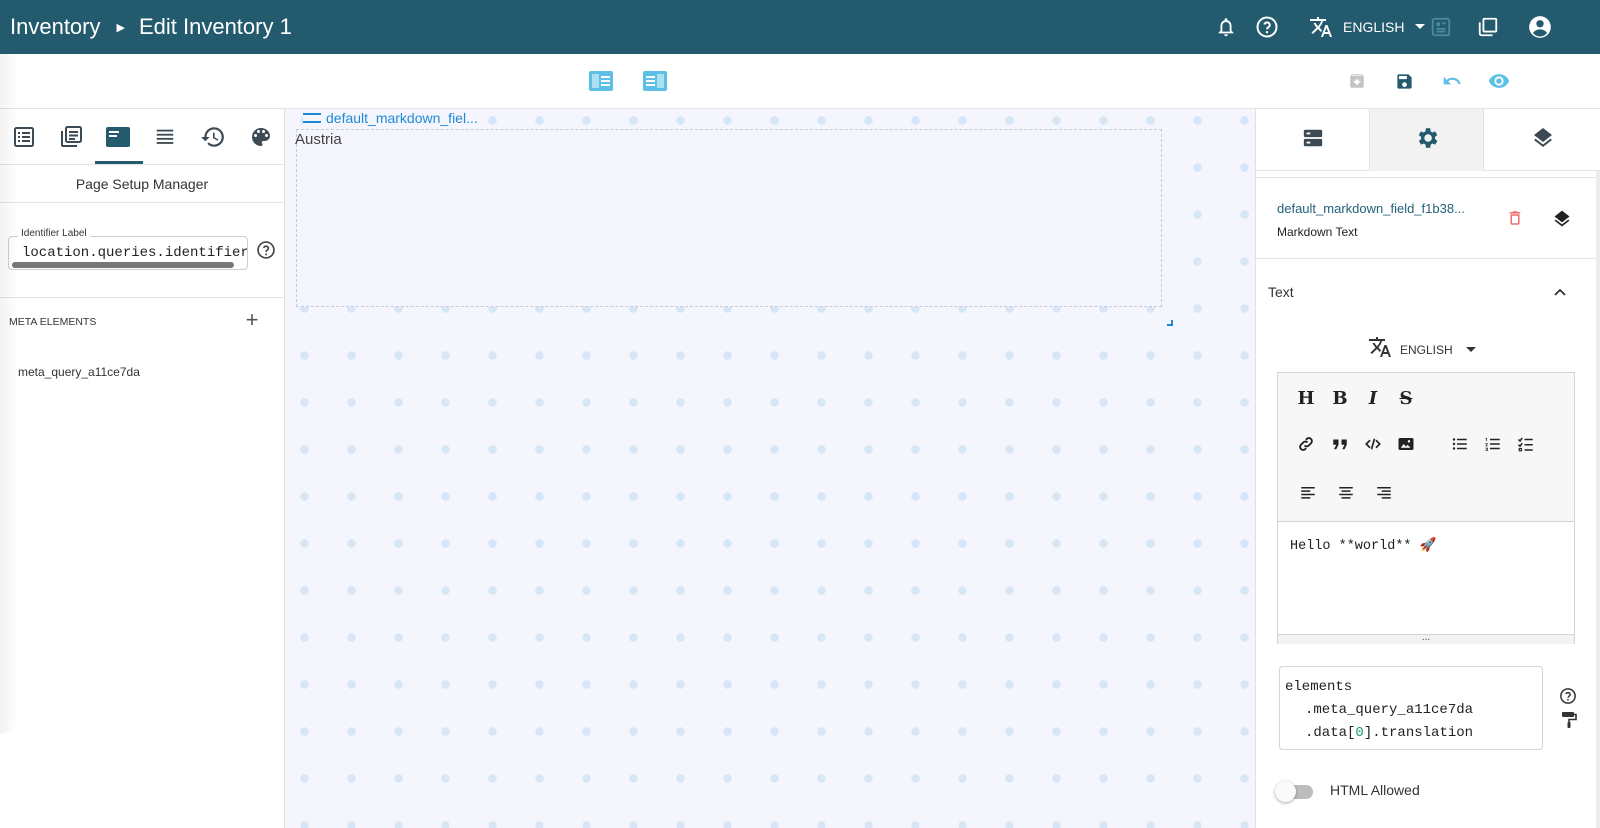  Describe the element at coordinates (1499, 81) in the screenshot. I see `preview-icon` at that location.